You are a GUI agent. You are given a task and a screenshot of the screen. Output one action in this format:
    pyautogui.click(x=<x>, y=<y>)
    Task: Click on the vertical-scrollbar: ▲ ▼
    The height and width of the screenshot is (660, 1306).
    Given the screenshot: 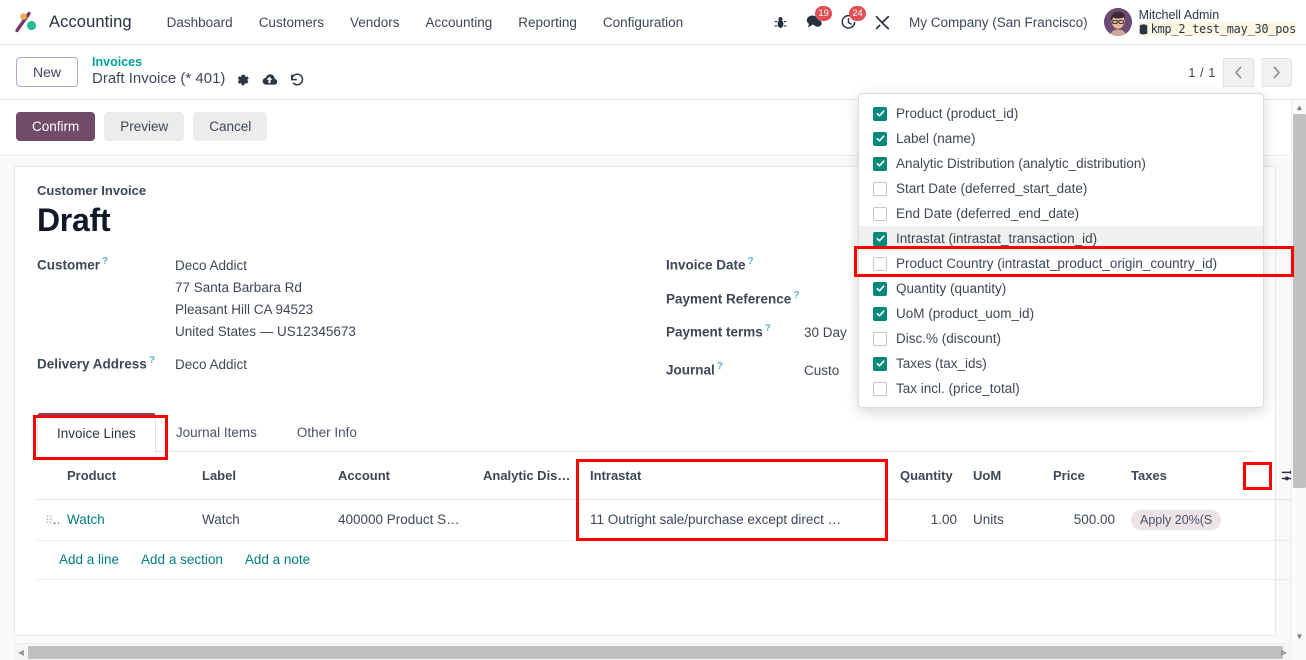 What is the action you would take?
    pyautogui.click(x=1298, y=371)
    